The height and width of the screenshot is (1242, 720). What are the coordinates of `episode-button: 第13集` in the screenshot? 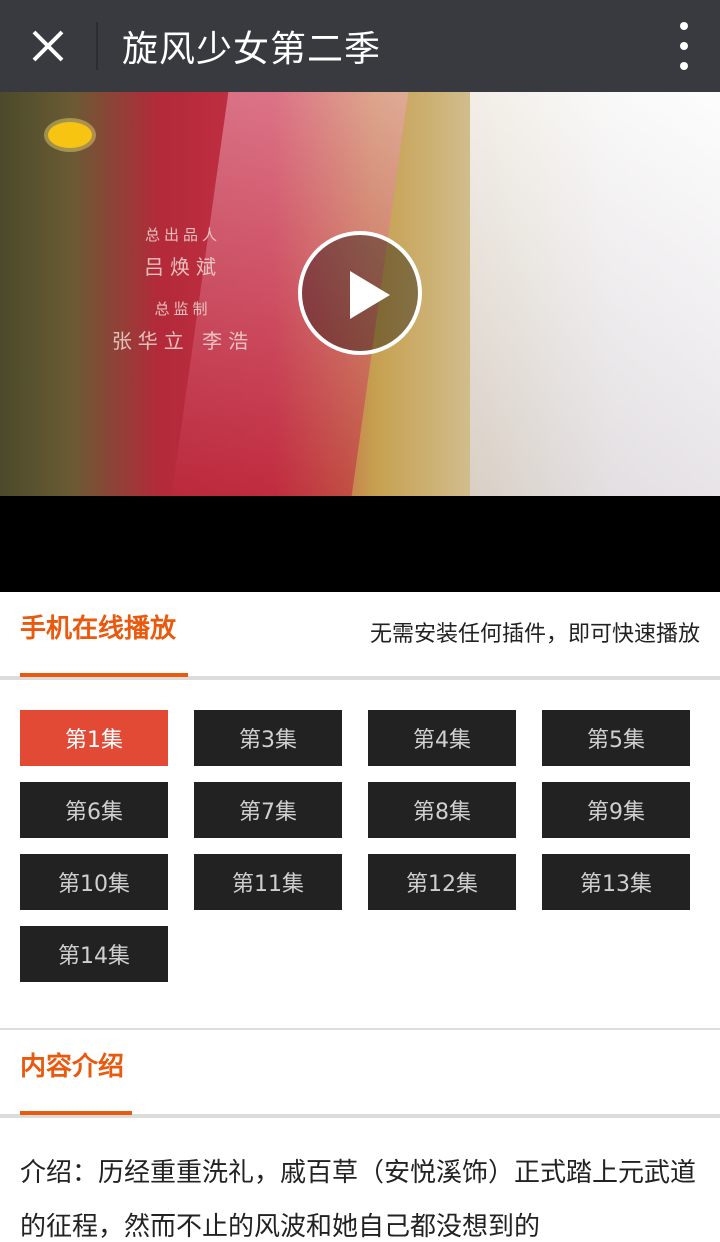 It's located at (616, 882).